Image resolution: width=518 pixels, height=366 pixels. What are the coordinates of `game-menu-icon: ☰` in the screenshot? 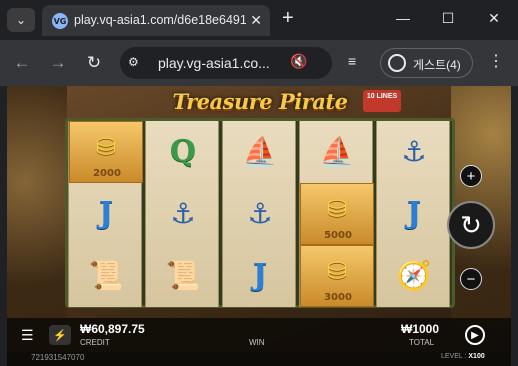 It's located at (27, 335).